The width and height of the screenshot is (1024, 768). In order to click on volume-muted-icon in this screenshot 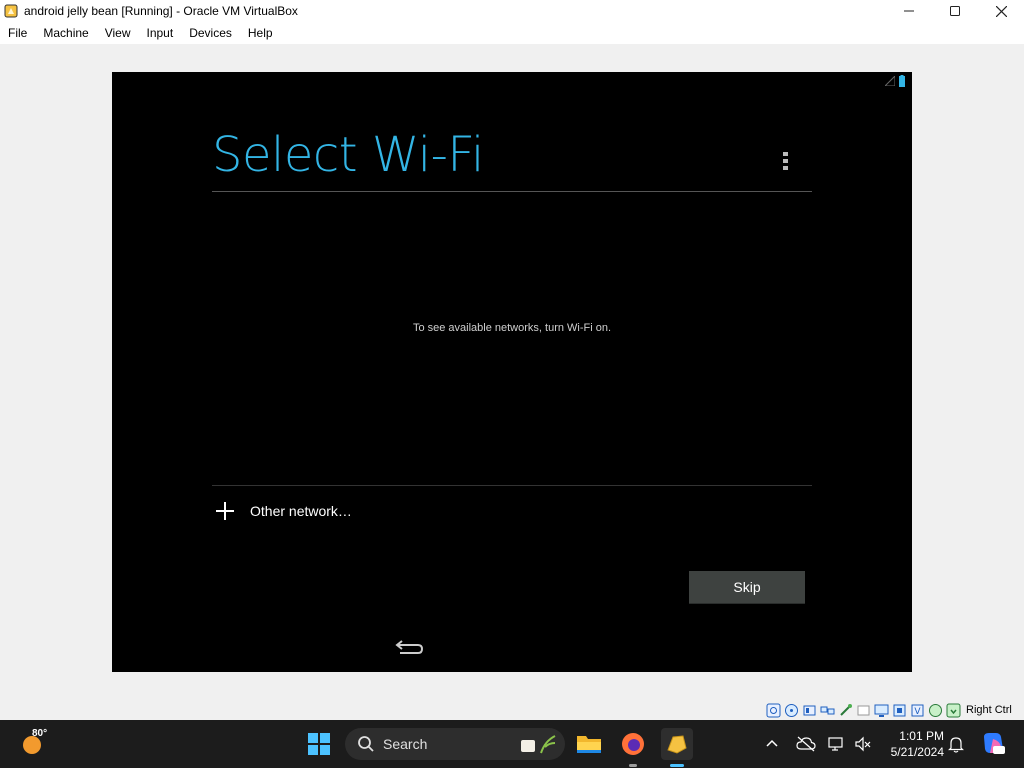, I will do `click(863, 744)`.